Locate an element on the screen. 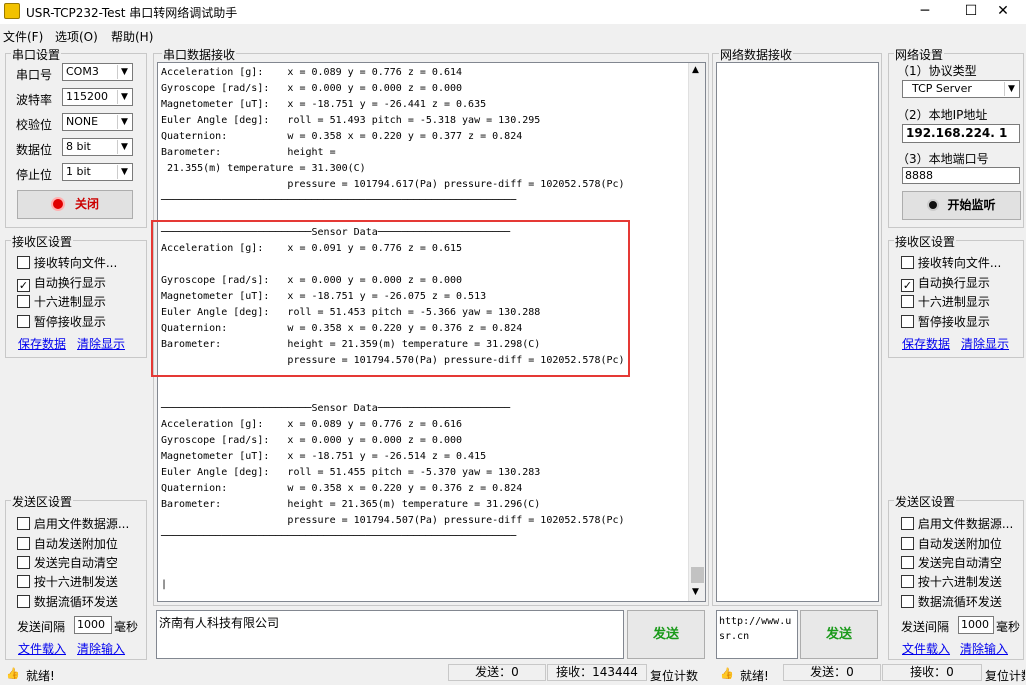  opt-label: 数据流循环发送 is located at coordinates (75, 602).